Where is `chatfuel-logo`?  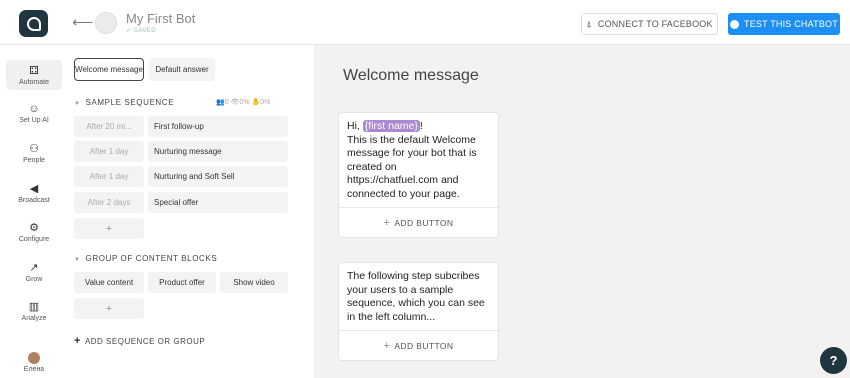
chatfuel-logo is located at coordinates (33, 23).